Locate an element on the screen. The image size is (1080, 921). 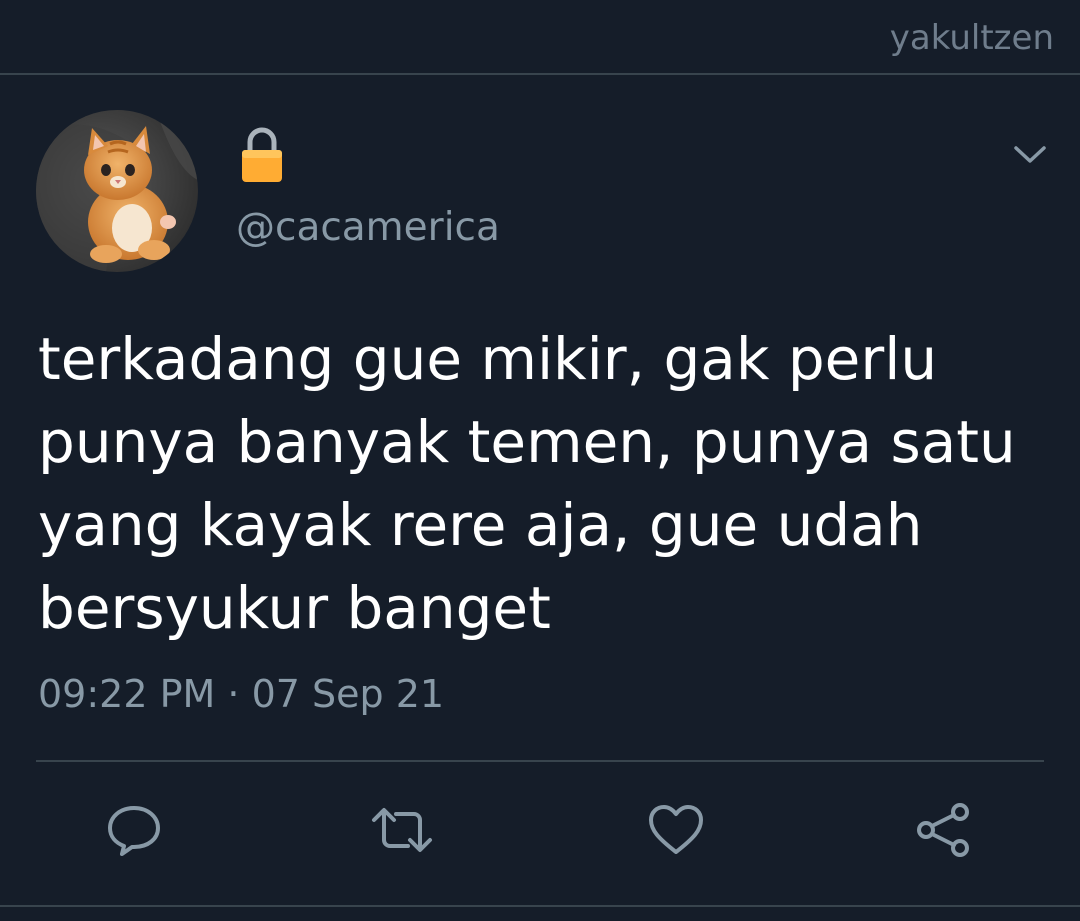
tweet-date: 07 Sep 21 is located at coordinates (348, 694).